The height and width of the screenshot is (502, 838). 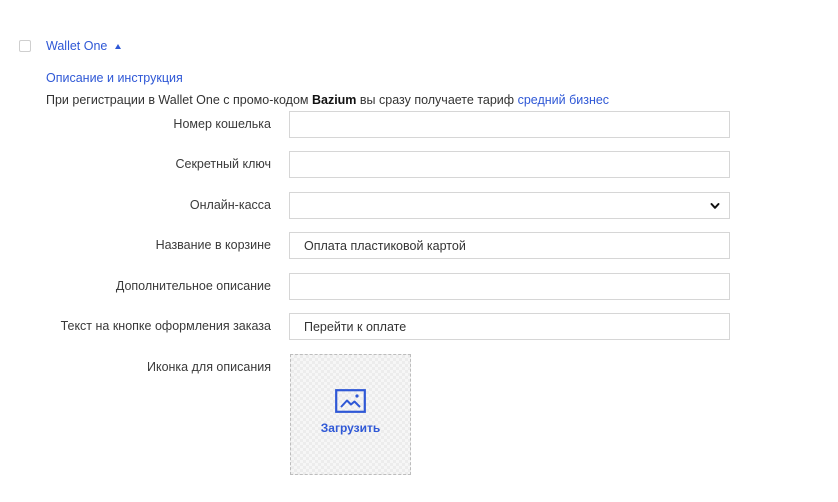 I want to click on provider-enable-checkbox, so click(x=25, y=46).